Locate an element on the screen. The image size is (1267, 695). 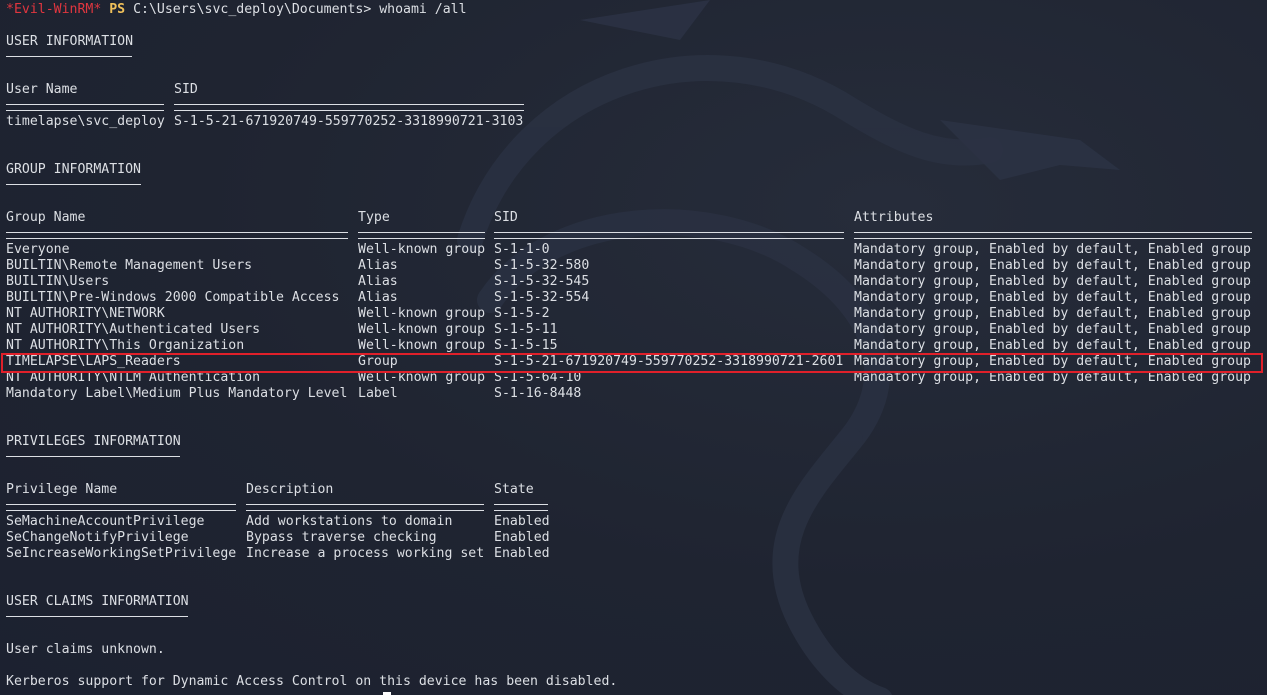
col-description: Description is located at coordinates (290, 489).